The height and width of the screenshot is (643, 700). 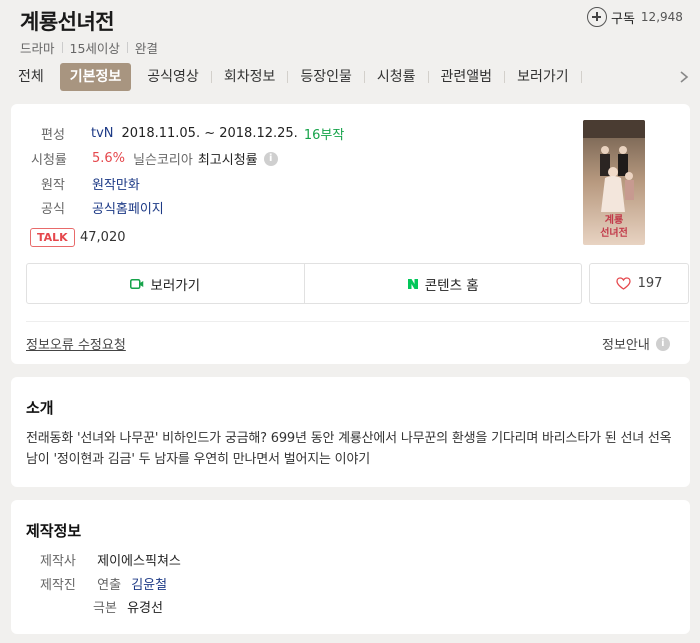 I want to click on director-role: 연출, so click(x=109, y=585).